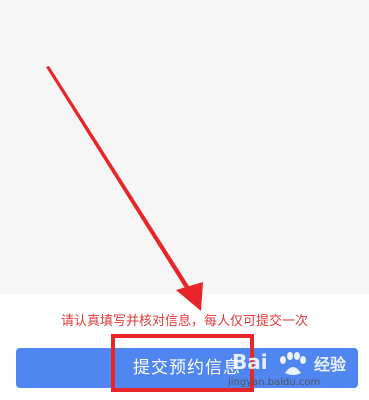 The height and width of the screenshot is (400, 369). What do you see at coordinates (187, 368) in the screenshot?
I see `submit-appointment-button: 提交预约信息` at bounding box center [187, 368].